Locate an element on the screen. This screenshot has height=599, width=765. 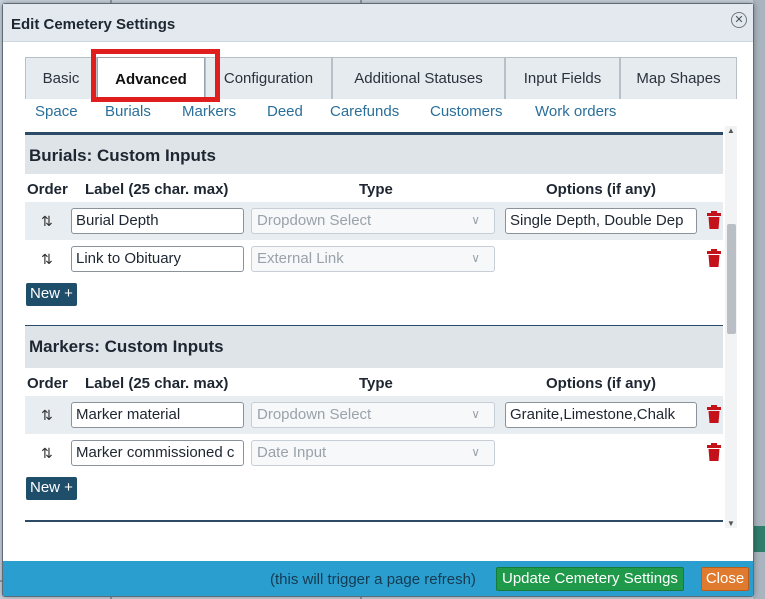
scroll-down-icon: ▼ is located at coordinates (731, 523).